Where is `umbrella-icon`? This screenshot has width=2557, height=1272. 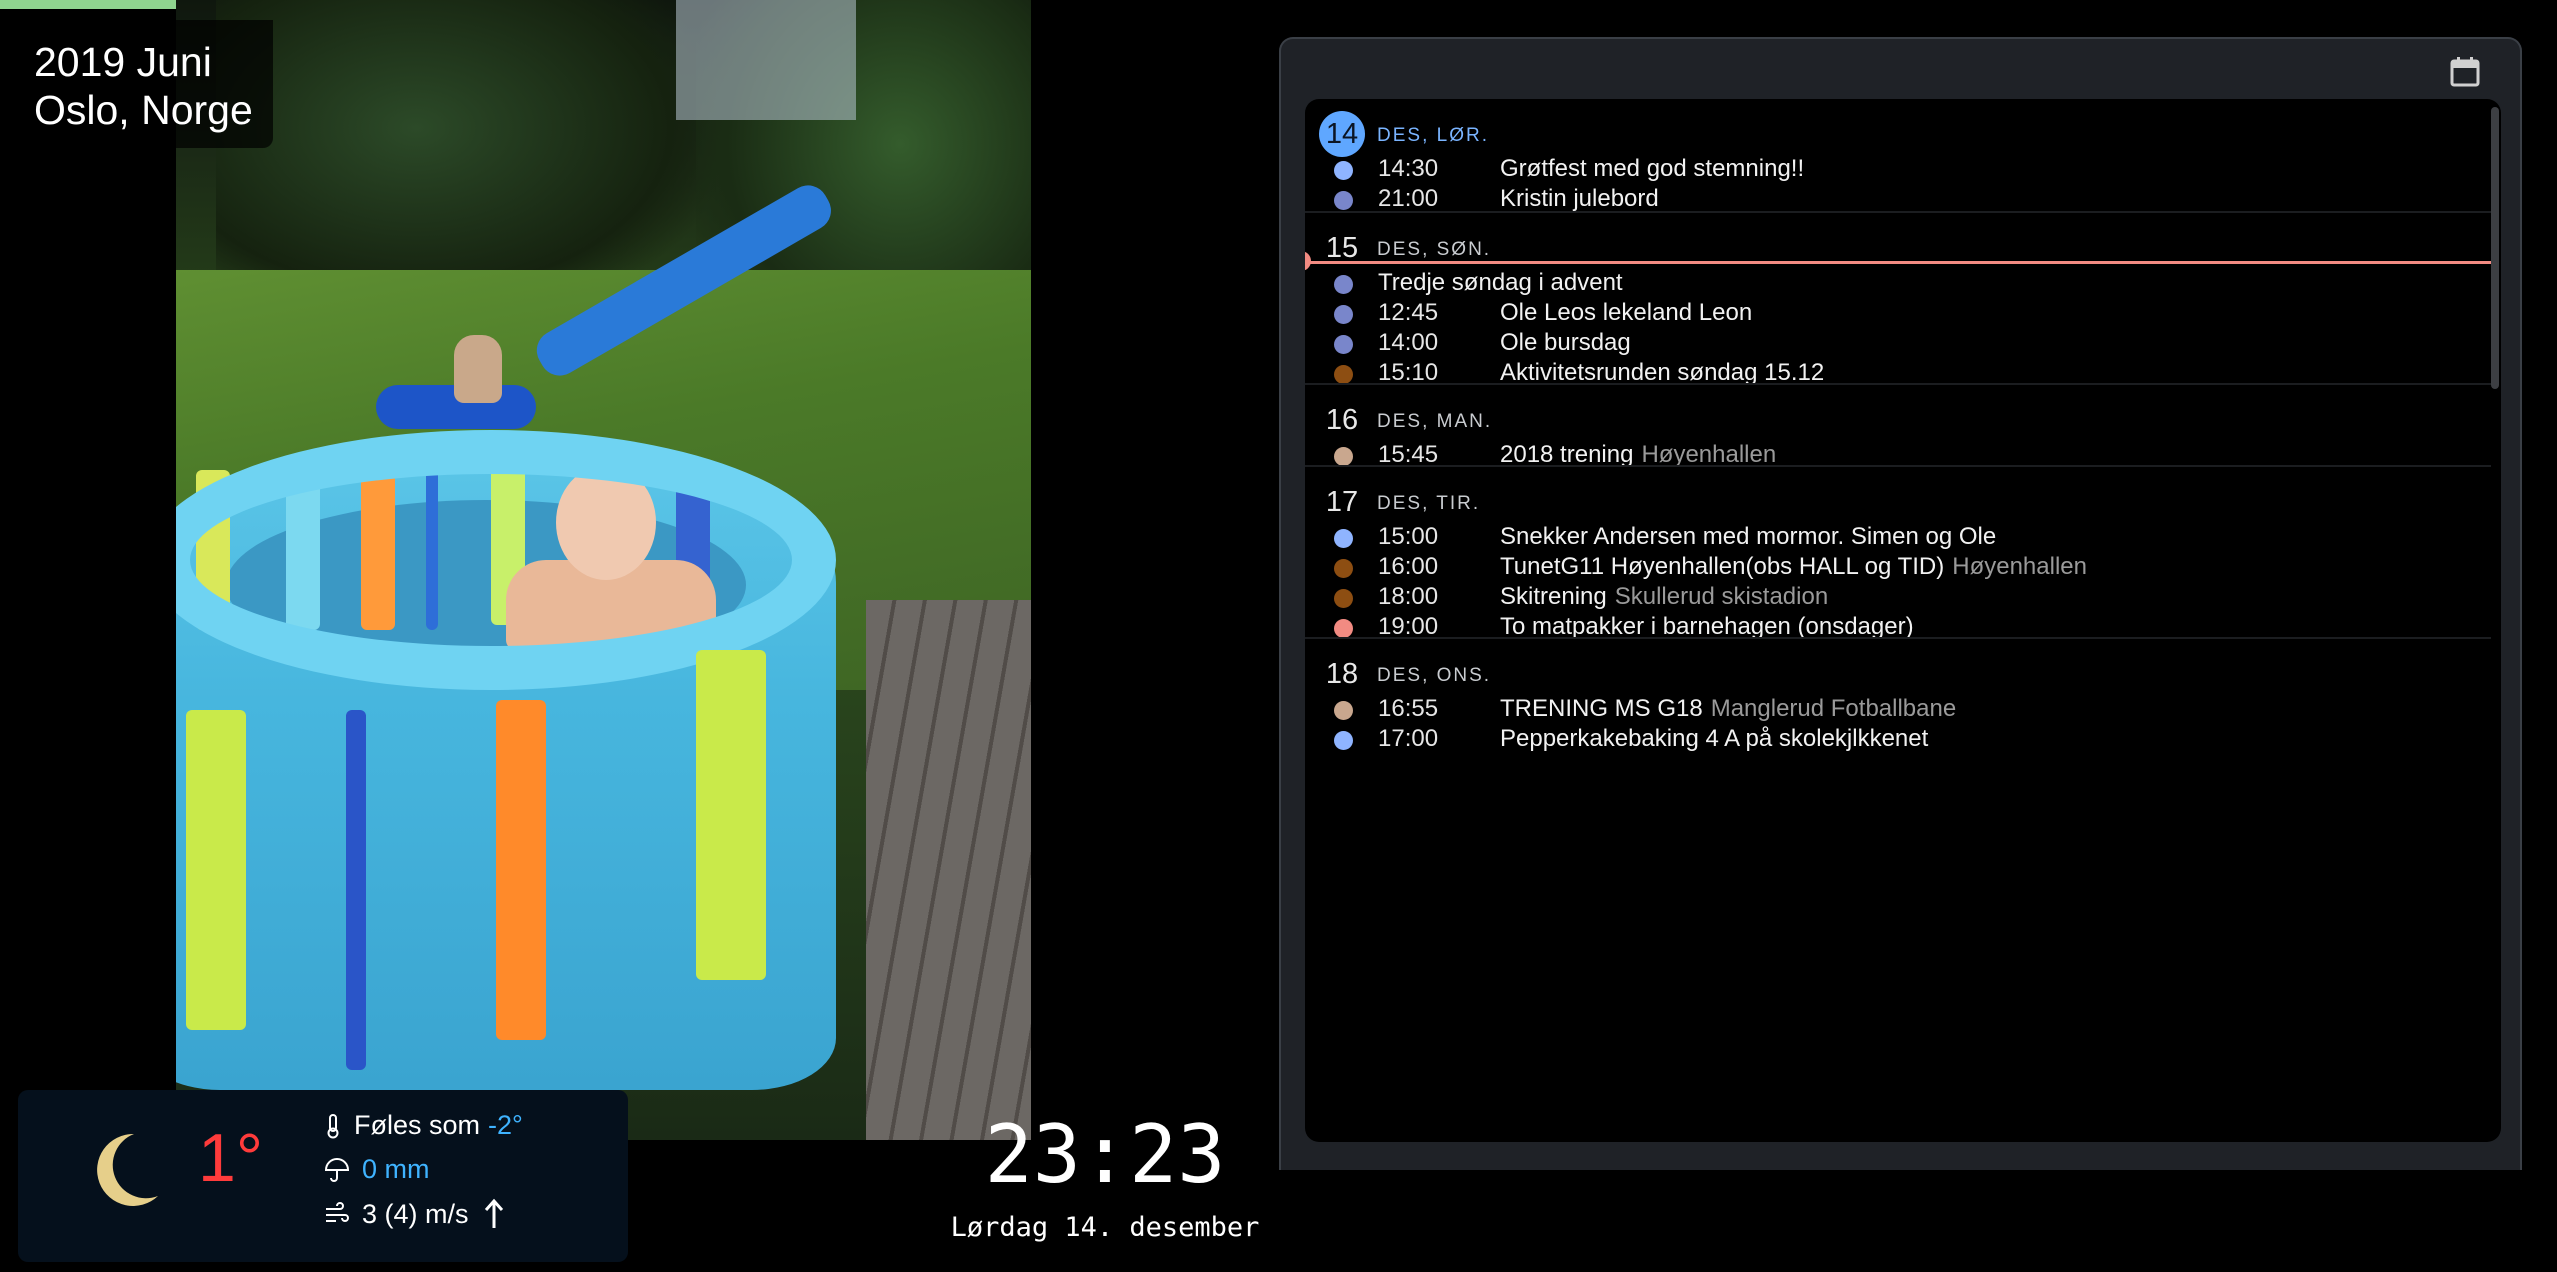 umbrella-icon is located at coordinates (337, 1169).